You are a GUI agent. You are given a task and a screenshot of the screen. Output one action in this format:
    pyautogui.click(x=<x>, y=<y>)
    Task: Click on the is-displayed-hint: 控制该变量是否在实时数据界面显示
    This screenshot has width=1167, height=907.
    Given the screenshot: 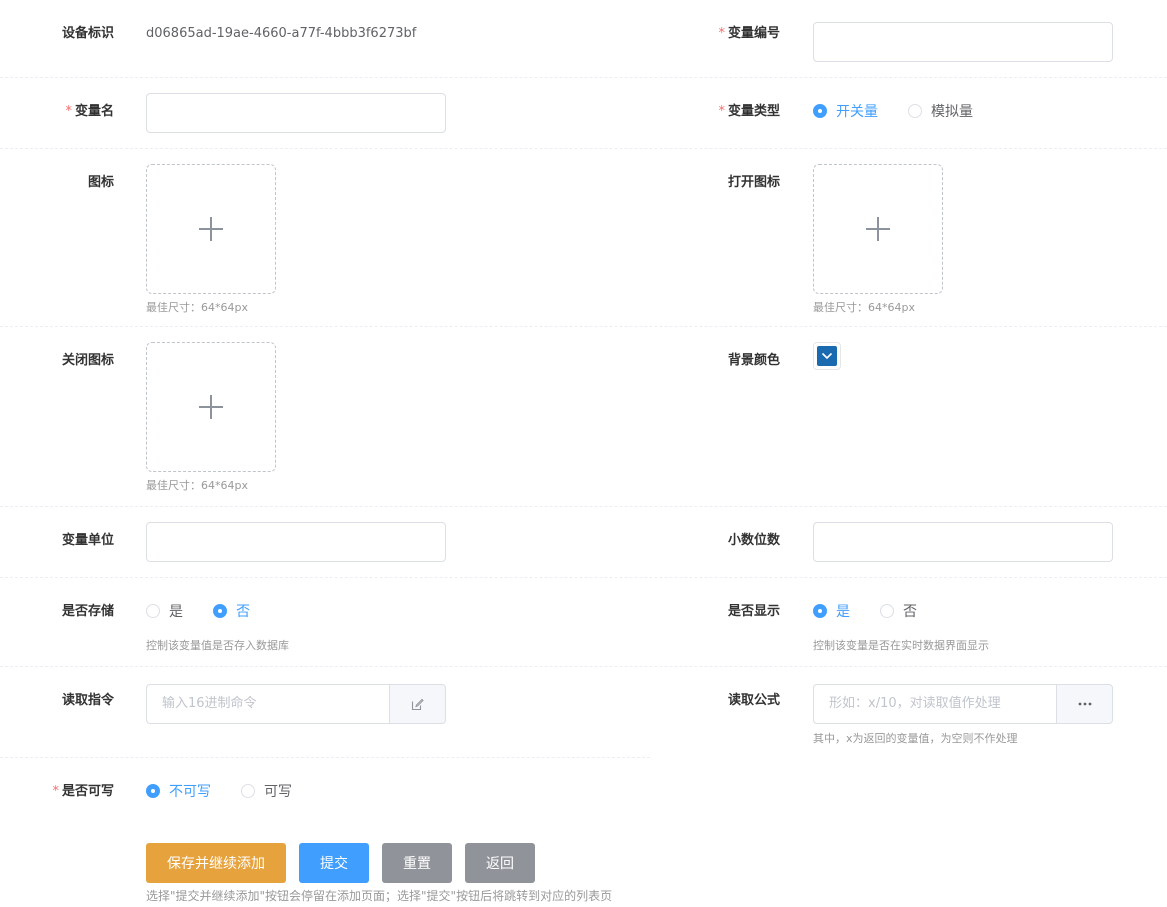 What is the action you would take?
    pyautogui.click(x=901, y=645)
    